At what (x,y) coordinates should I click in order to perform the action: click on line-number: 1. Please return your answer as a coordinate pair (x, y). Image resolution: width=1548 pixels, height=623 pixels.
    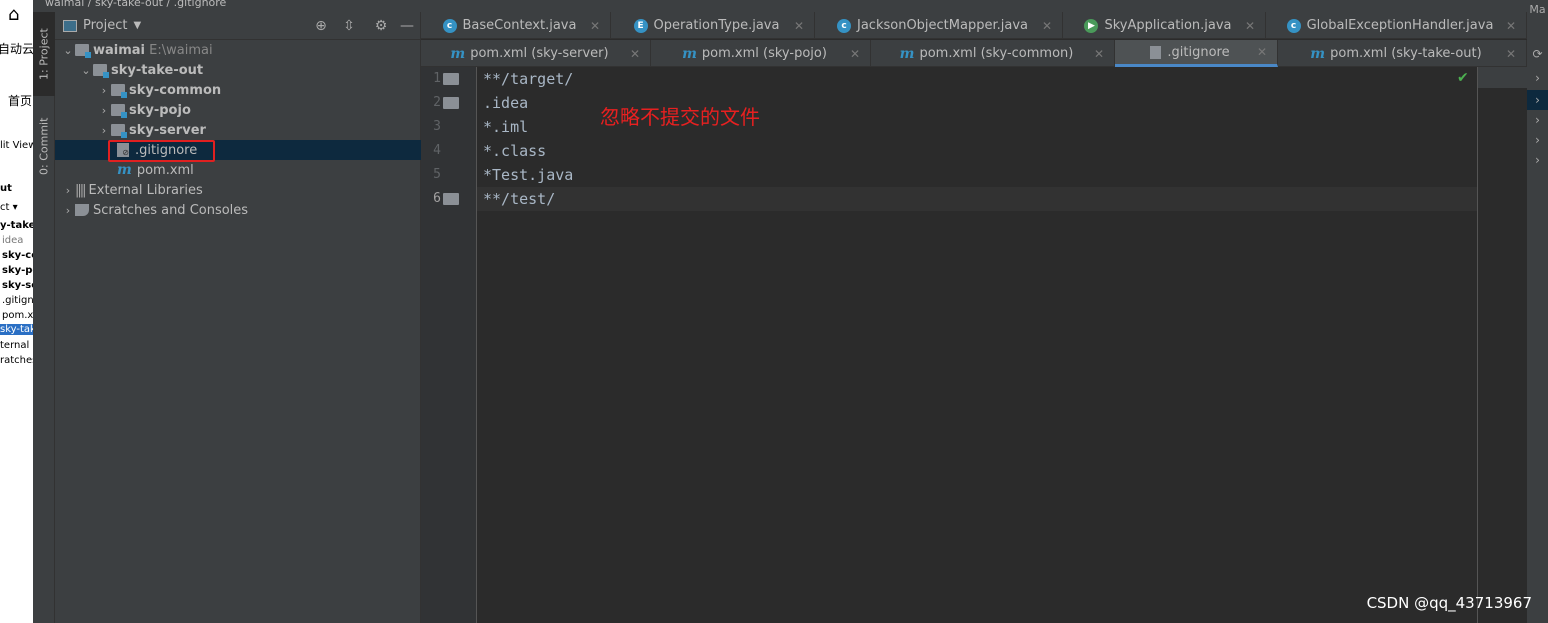
    Looking at the image, I should click on (437, 78).